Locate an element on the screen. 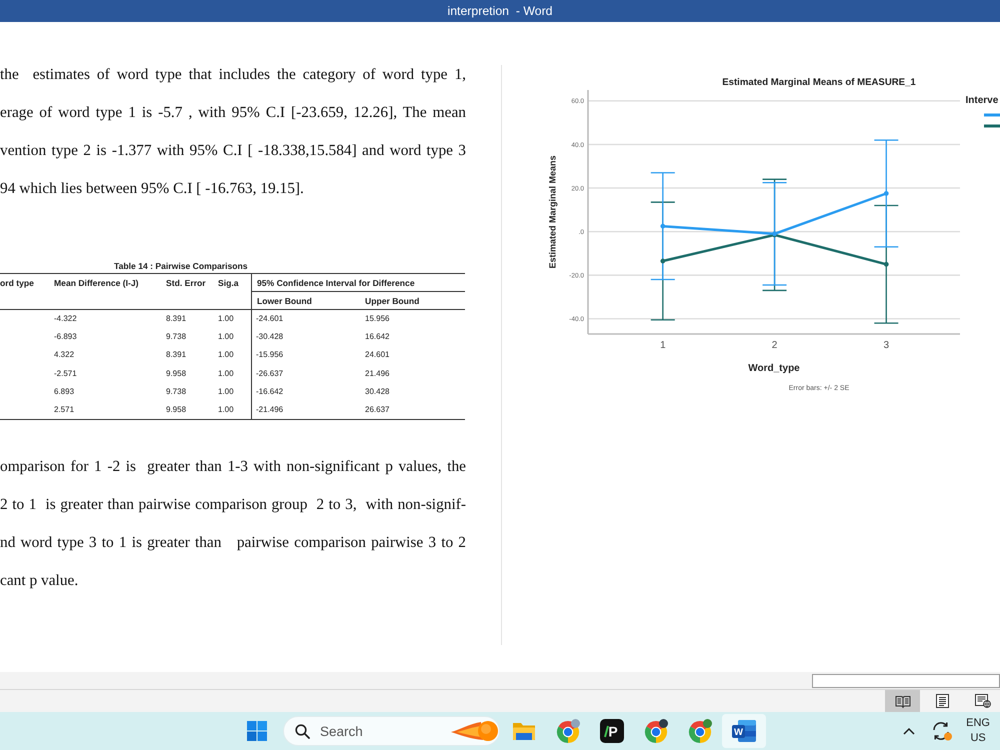 This screenshot has height=750, width=1000. column-header: Mean Difference (I-J) is located at coordinates (96, 283).